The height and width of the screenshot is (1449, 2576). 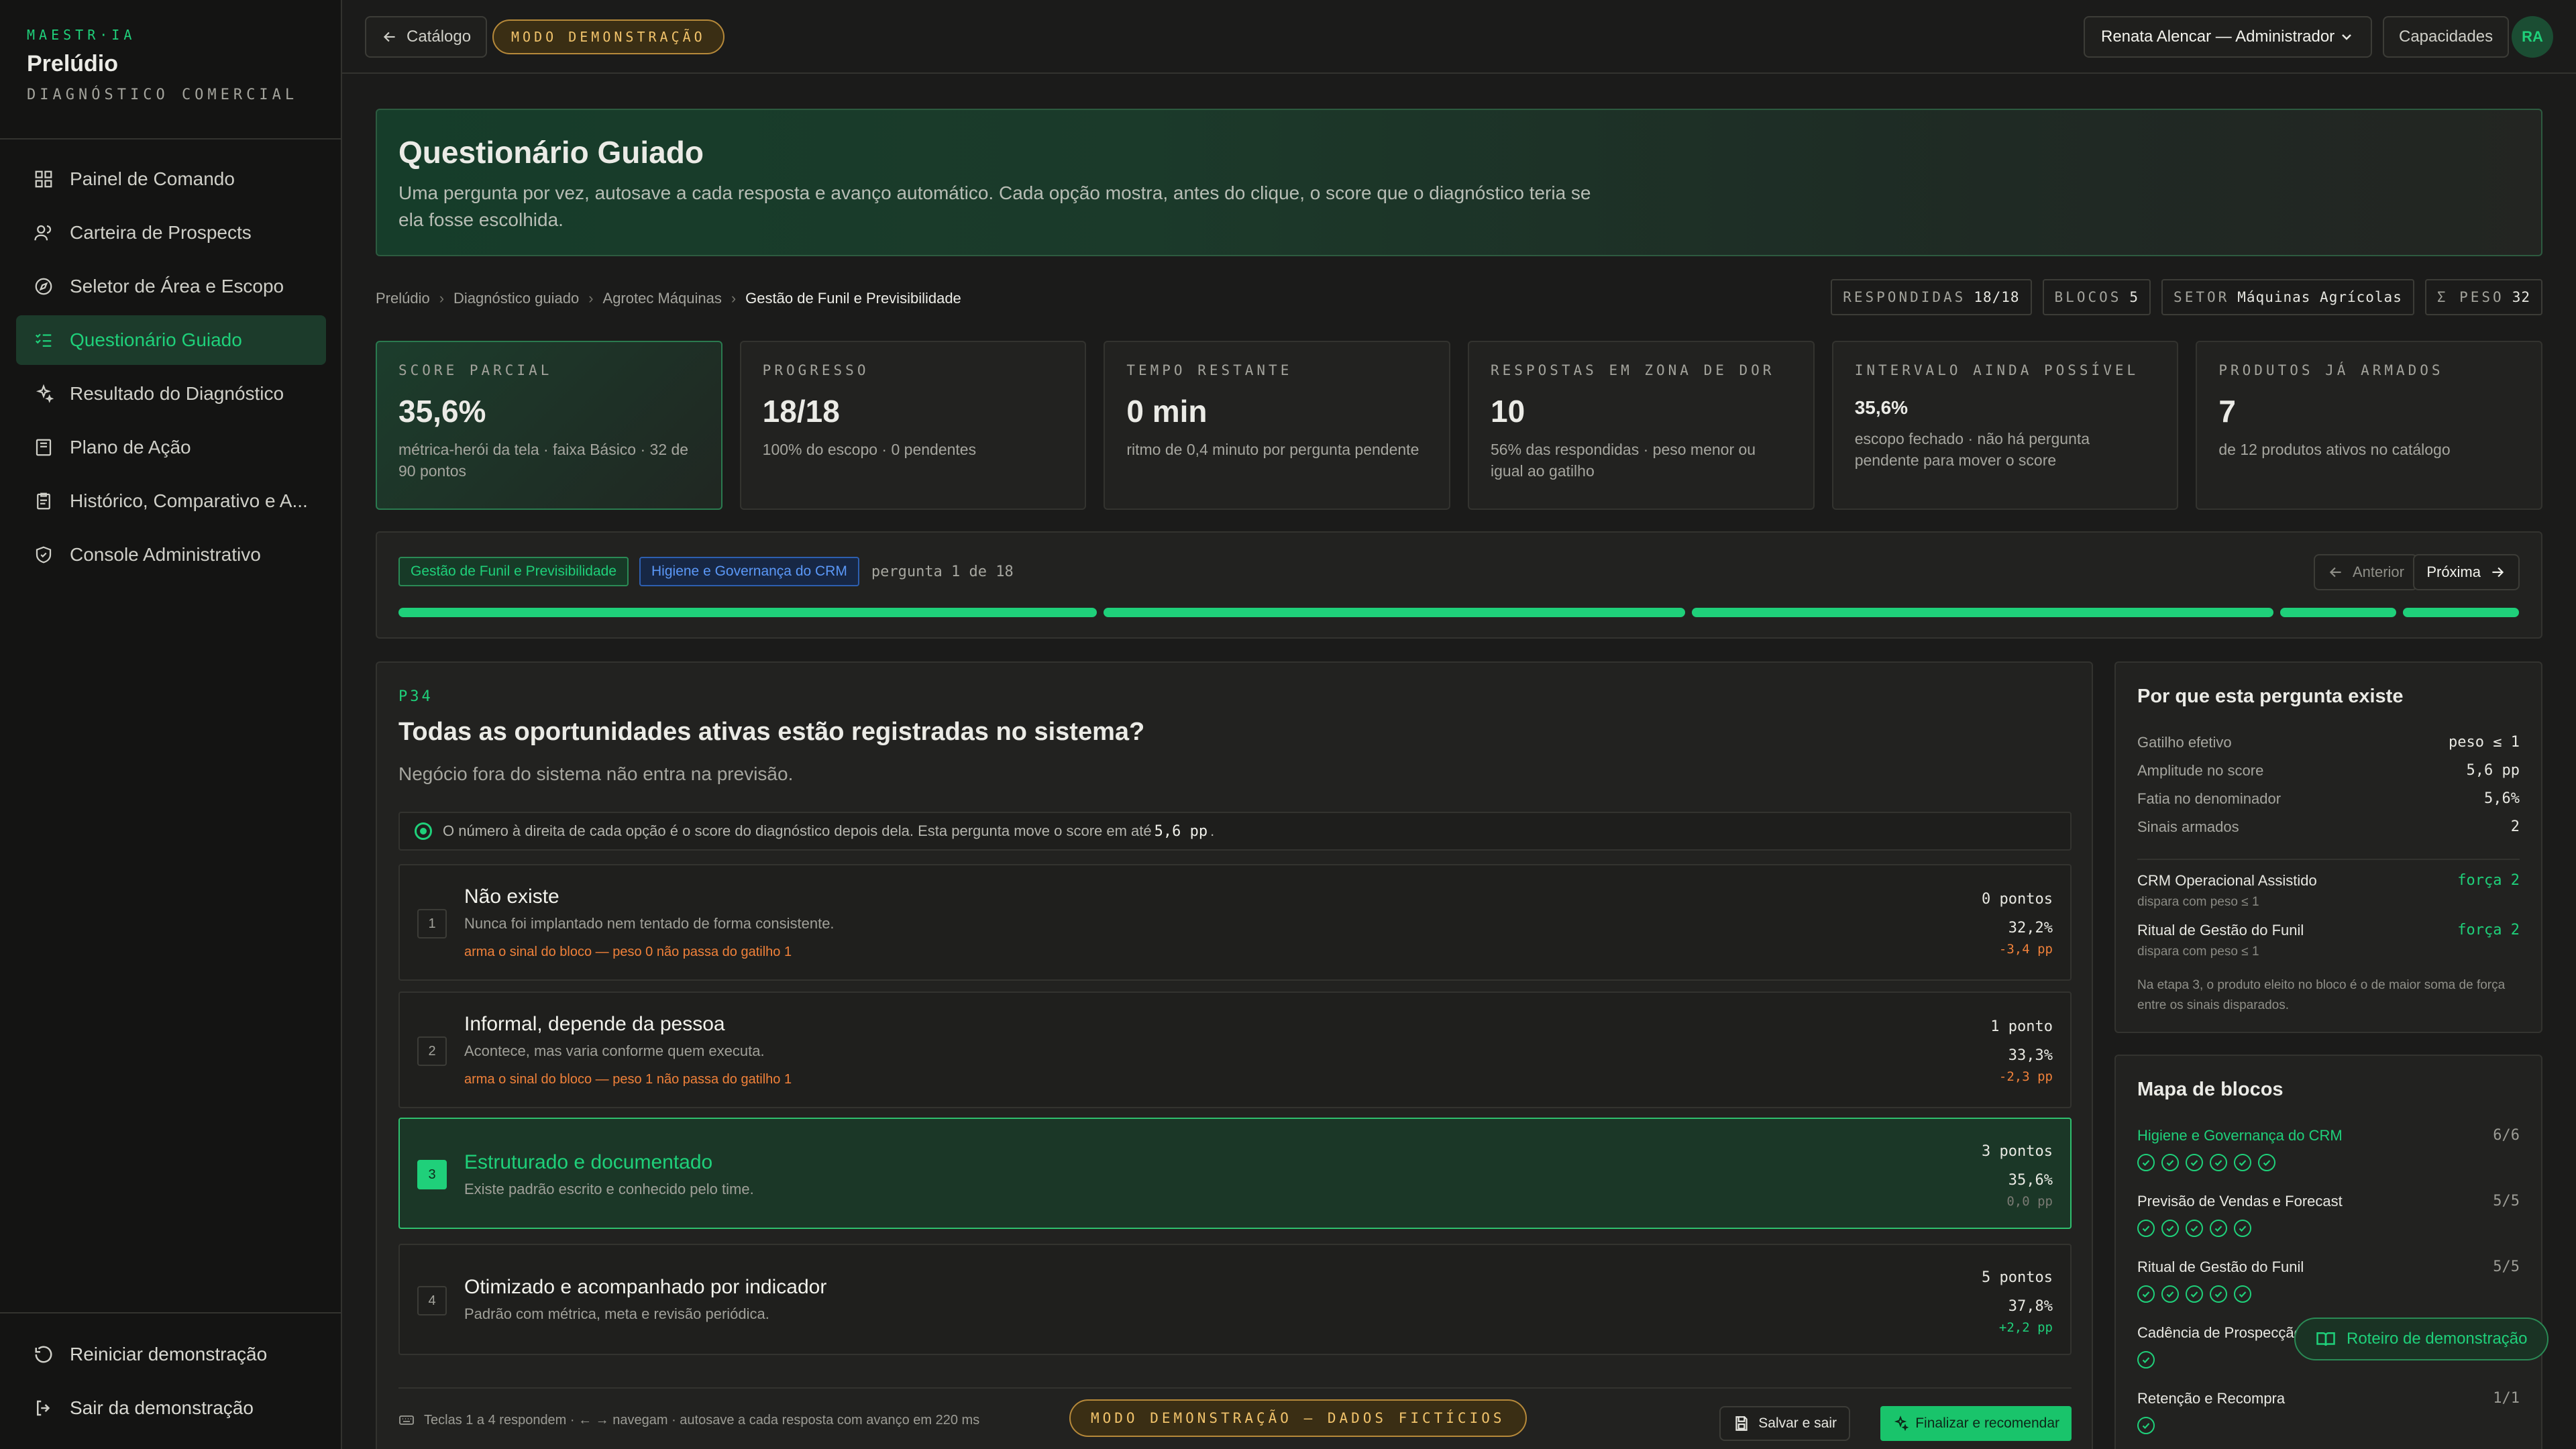 I want to click on summary-chip: Σ PESO 32, so click(x=2483, y=297).